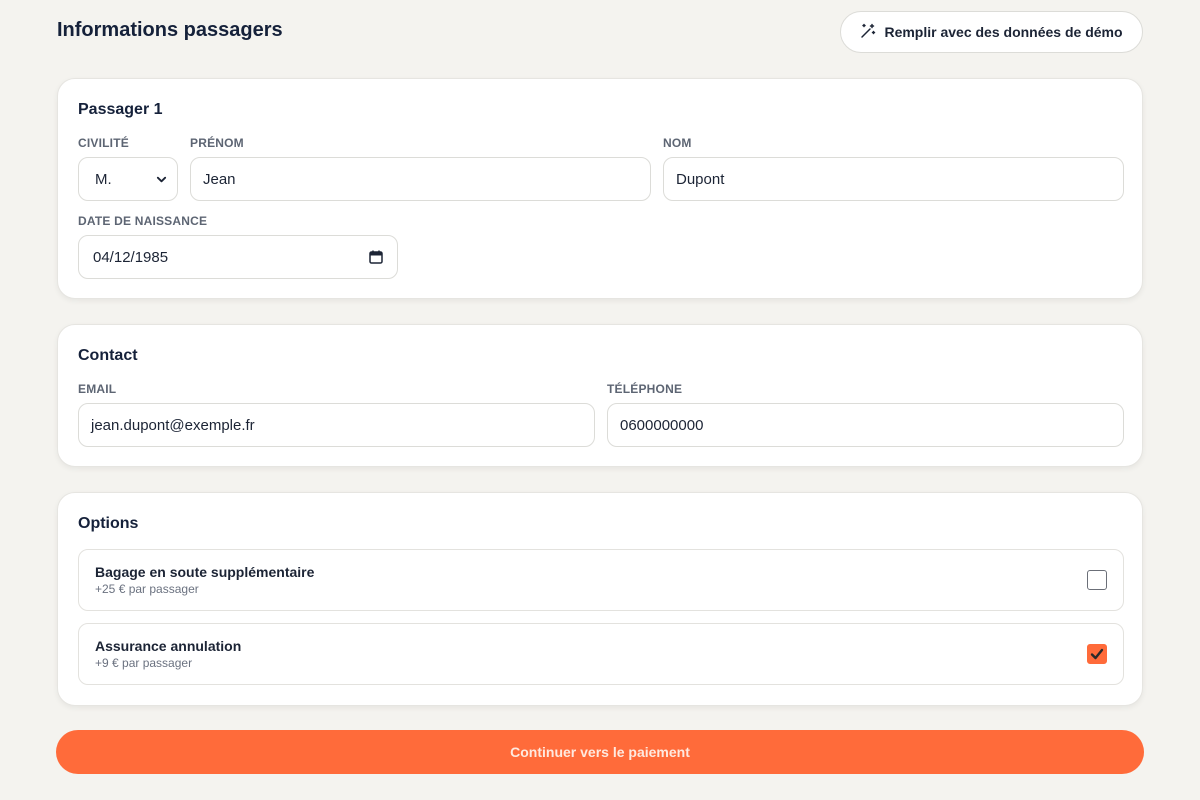 The width and height of the screenshot is (1200, 800). I want to click on birthdate-label: DATE DE NAISSANCE, so click(143, 221).